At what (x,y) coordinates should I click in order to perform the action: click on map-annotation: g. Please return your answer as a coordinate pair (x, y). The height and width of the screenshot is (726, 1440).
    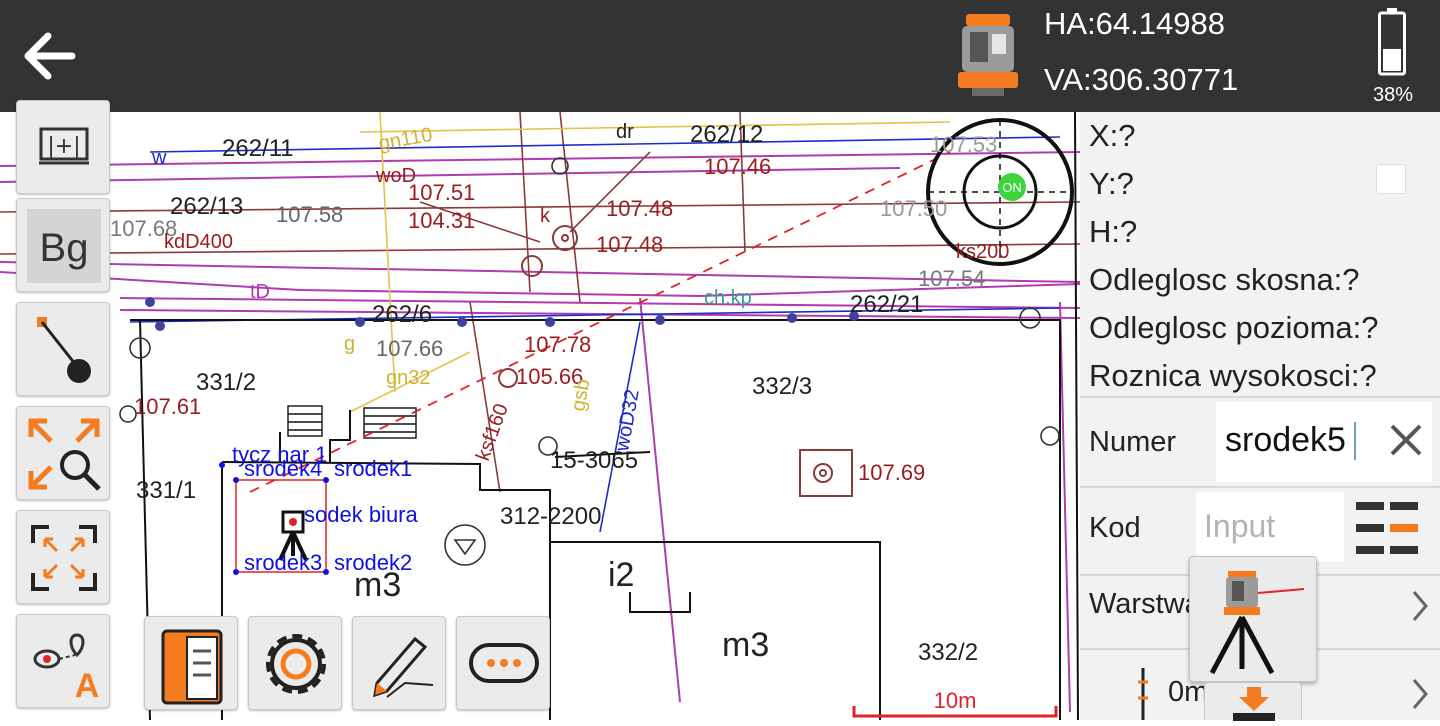
    Looking at the image, I should click on (349, 344).